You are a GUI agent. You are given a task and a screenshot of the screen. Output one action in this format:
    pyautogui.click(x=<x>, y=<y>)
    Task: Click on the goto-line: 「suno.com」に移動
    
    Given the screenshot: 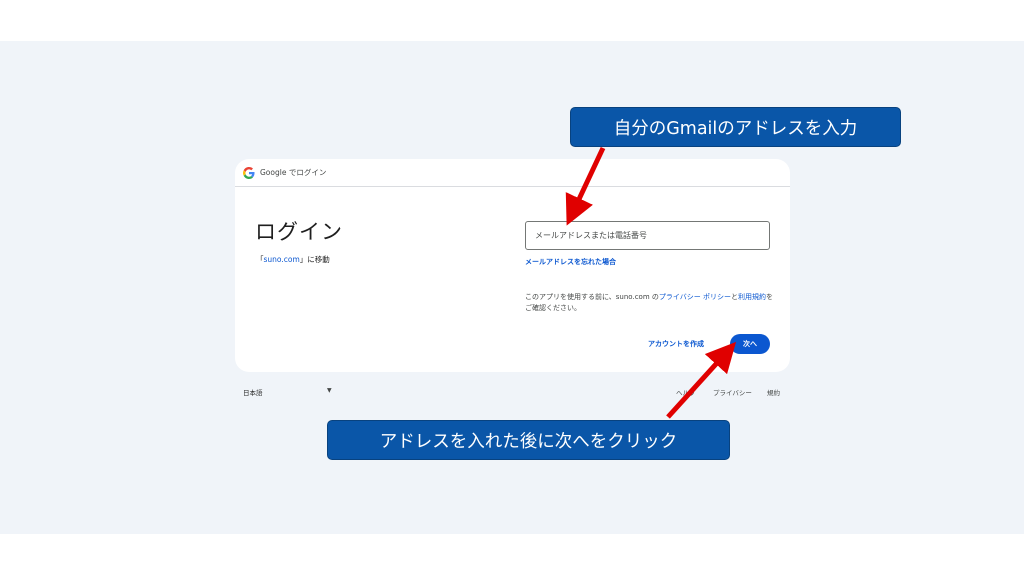 What is the action you would take?
    pyautogui.click(x=293, y=259)
    